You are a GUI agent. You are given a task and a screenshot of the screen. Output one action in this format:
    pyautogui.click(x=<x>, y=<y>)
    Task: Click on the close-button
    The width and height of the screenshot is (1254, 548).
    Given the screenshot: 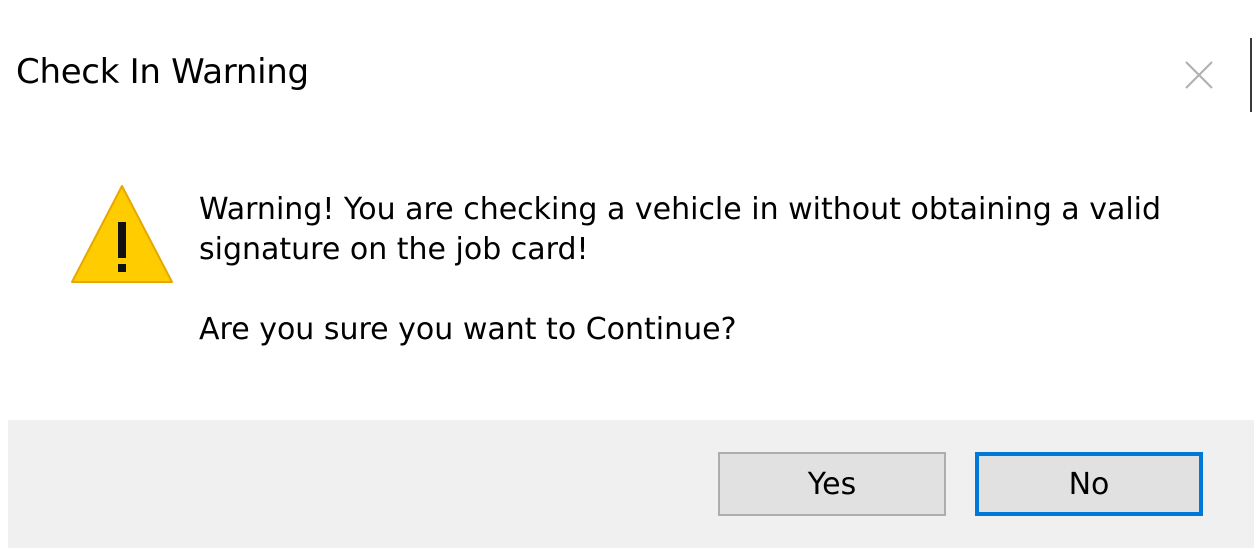 What is the action you would take?
    pyautogui.click(x=1199, y=75)
    